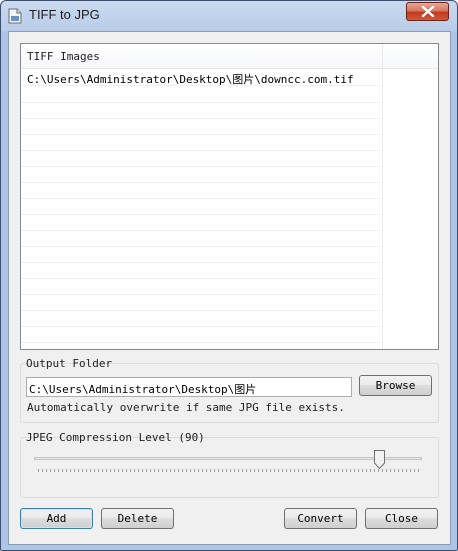 This screenshot has width=458, height=551. Describe the element at coordinates (379, 460) in the screenshot. I see `compression-slider-thumb` at that location.